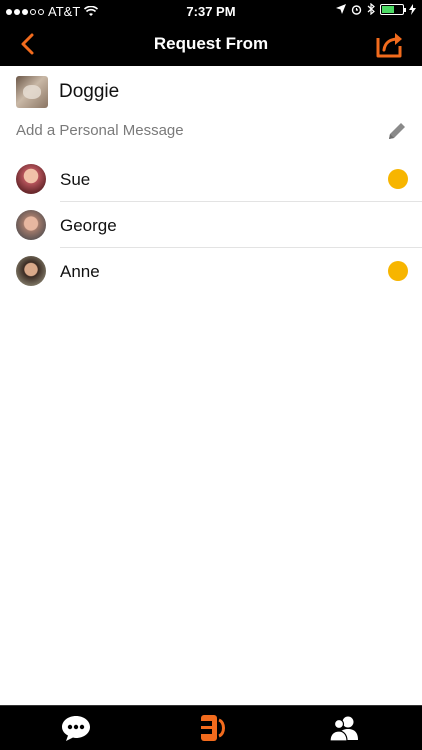 Image resolution: width=422 pixels, height=750 pixels. Describe the element at coordinates (211, 225) in the screenshot. I see `contact-row: George` at that location.